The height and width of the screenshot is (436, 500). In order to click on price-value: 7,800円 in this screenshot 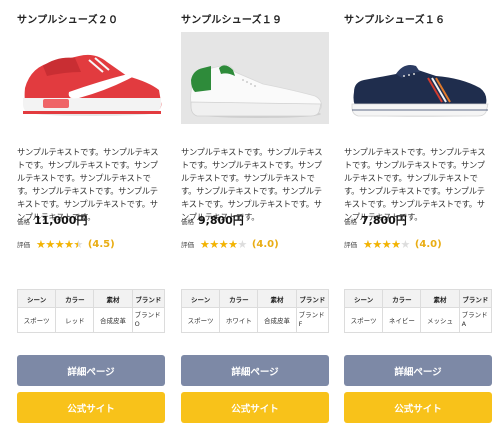, I will do `click(384, 220)`.